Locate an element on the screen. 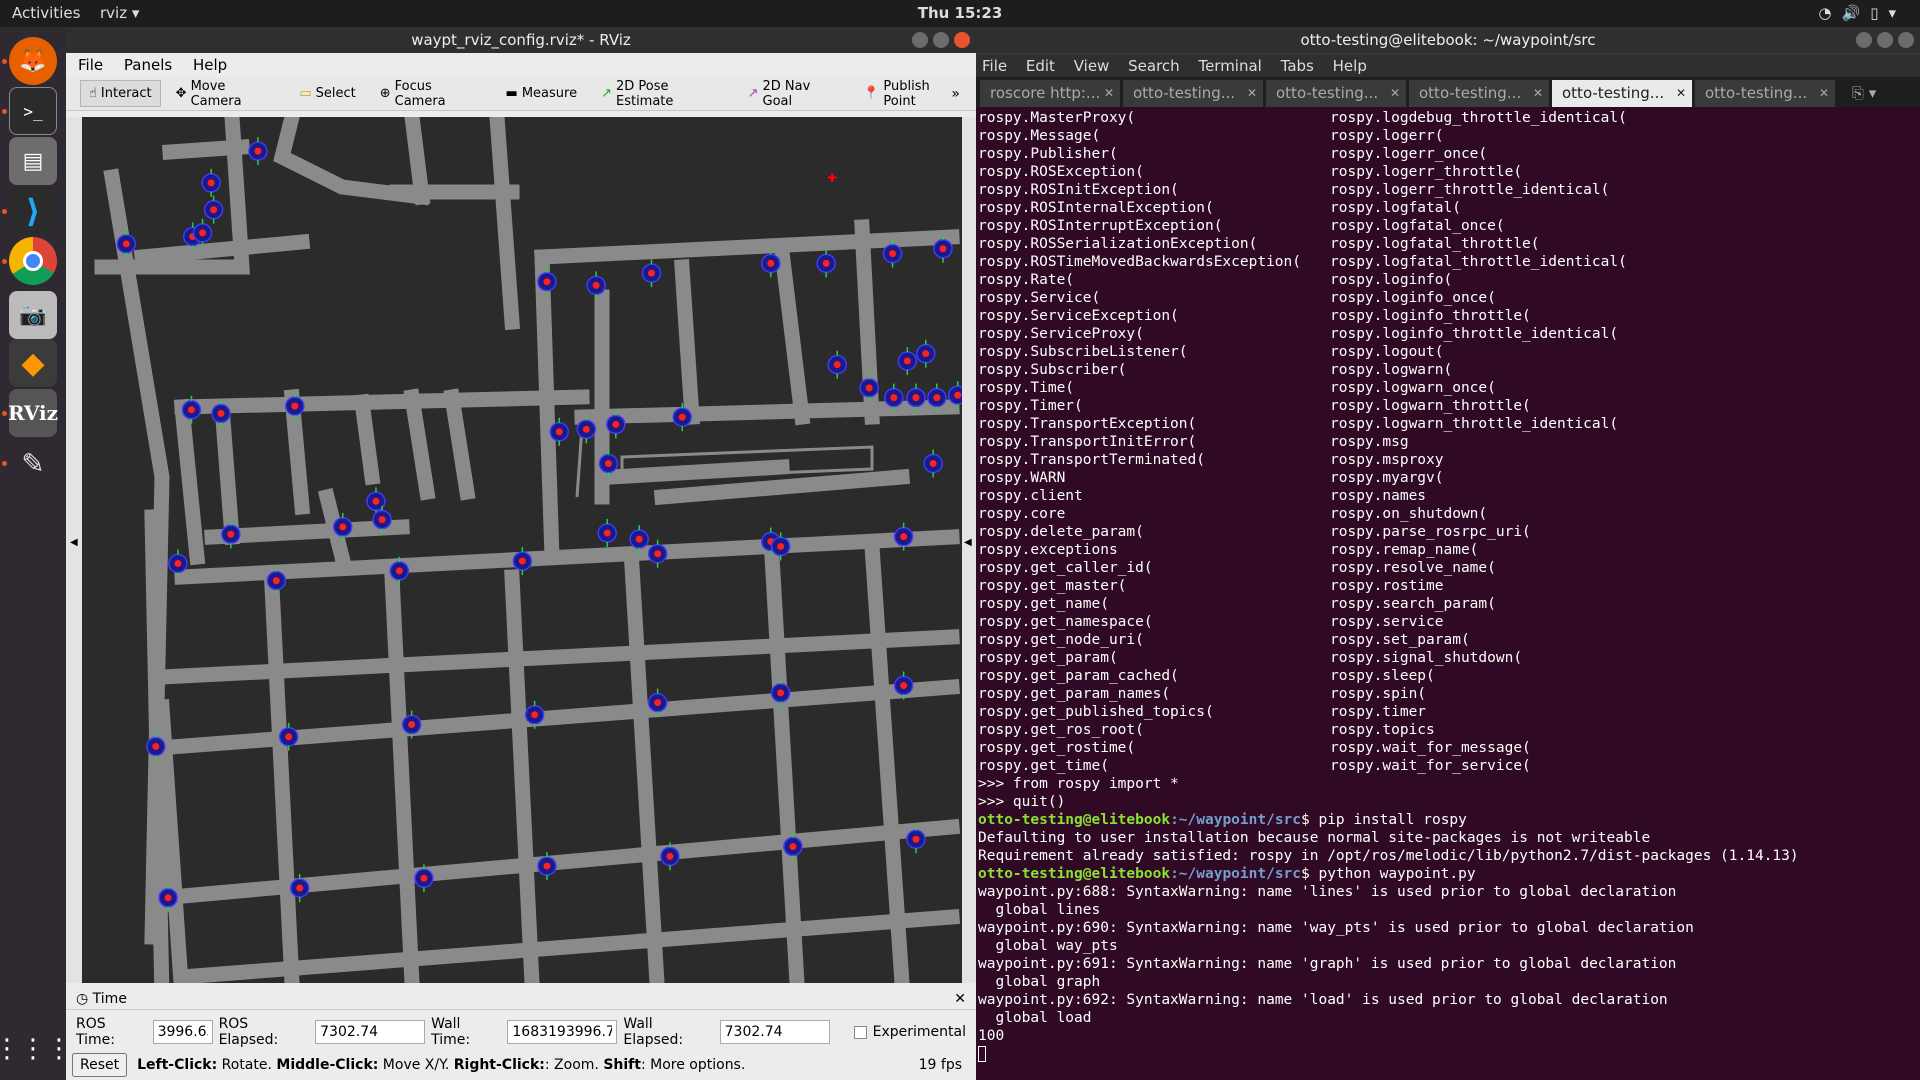  completion-item: rospy.get_param_names( is located at coordinates (1074, 694).